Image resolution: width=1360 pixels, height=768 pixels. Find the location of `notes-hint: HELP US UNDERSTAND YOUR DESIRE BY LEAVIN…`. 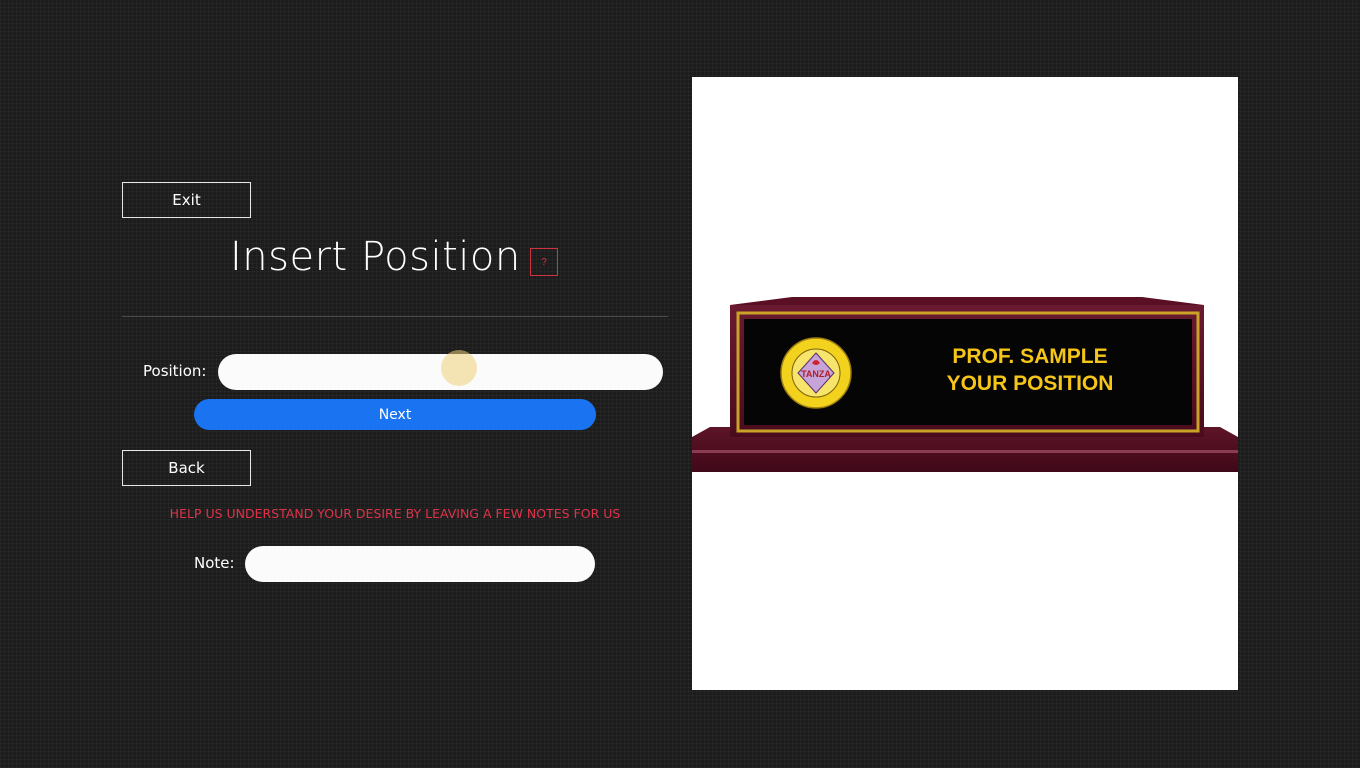

notes-hint: HELP US UNDERSTAND YOUR DESIRE BY LEAVIN… is located at coordinates (395, 513).